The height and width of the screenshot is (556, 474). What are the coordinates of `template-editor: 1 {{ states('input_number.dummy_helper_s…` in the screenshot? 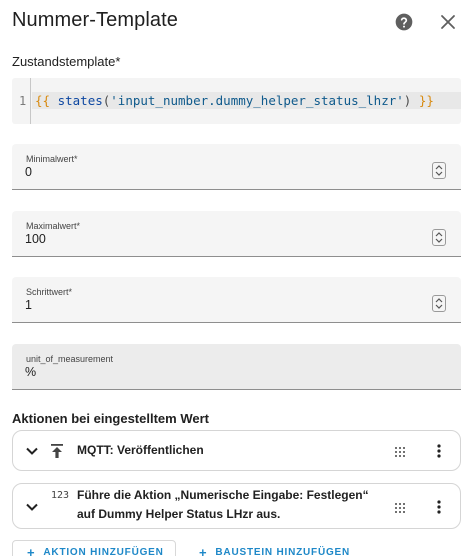 It's located at (236, 101).